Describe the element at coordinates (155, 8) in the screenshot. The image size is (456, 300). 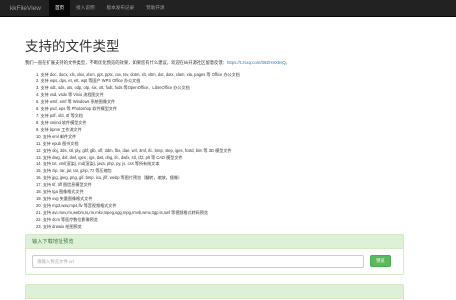
I see `nav-item-sponsor: 赞助开源` at that location.